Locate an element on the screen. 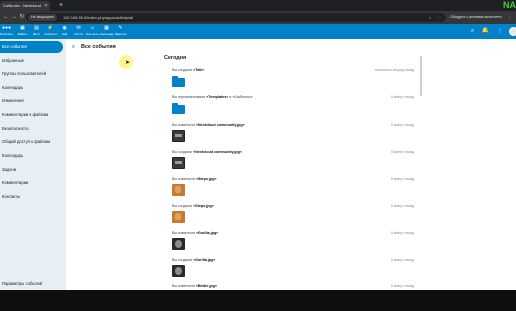 This screenshot has width=516, height=311. app-label: Фото is located at coordinates (36, 34).